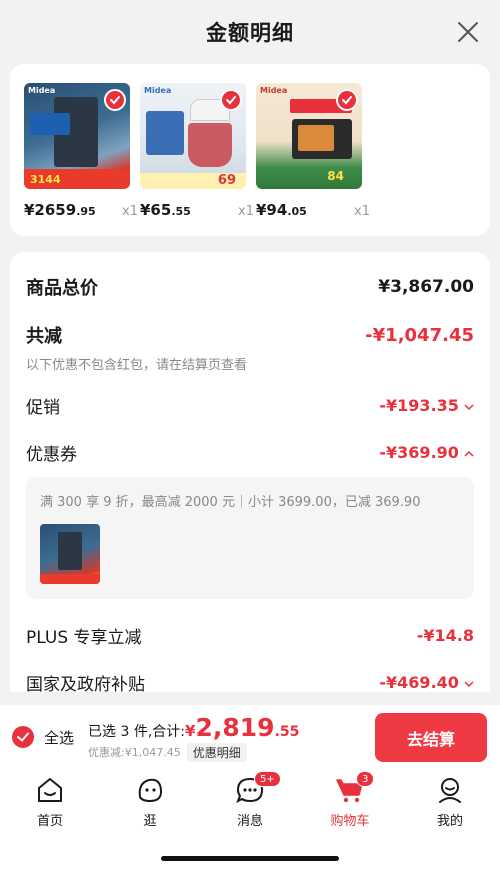  I want to click on plus-row: PLUS 专享立减 -¥14.8, so click(250, 635).